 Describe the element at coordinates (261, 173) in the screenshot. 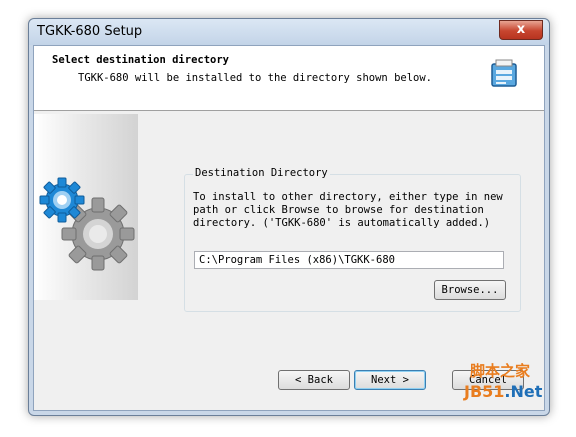

I see `destination-legend: Destination Directory` at that location.